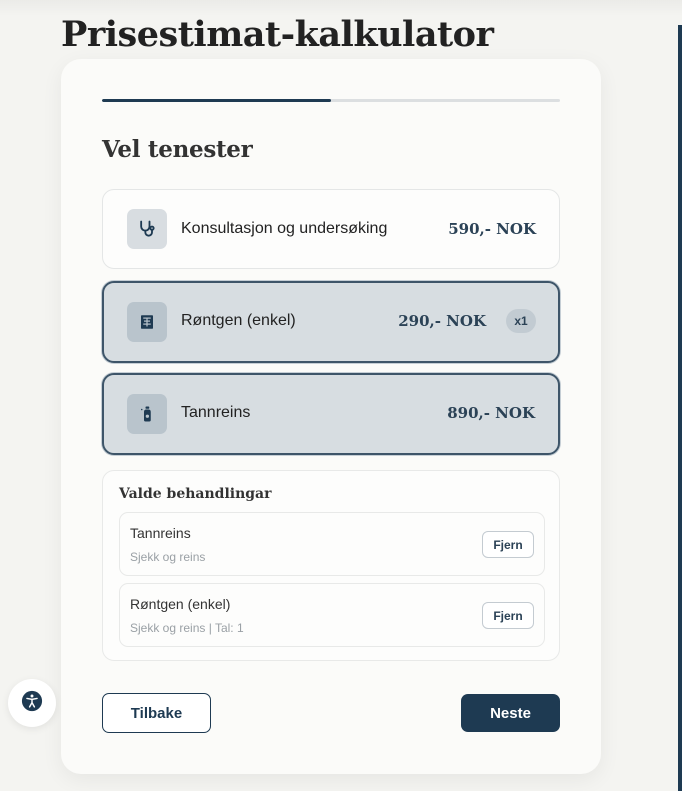 This screenshot has height=791, width=682. What do you see at coordinates (284, 228) in the screenshot?
I see `service-label: Konsultasjon og undersøking` at bounding box center [284, 228].